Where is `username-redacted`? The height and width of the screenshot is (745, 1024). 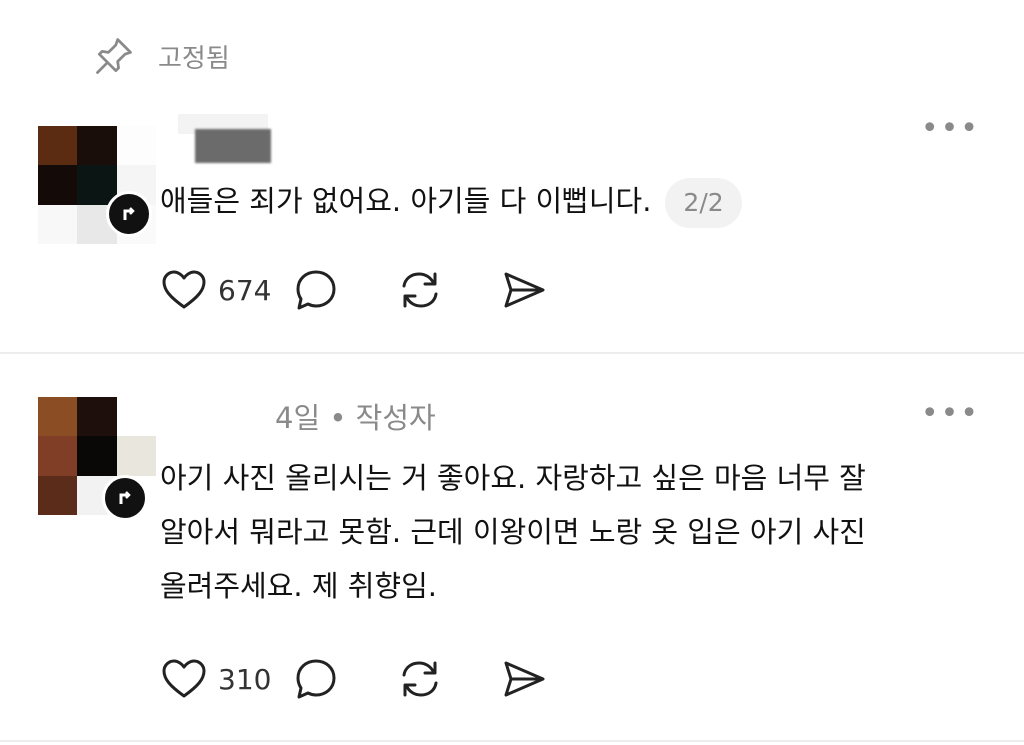
username-redacted is located at coordinates (233, 146).